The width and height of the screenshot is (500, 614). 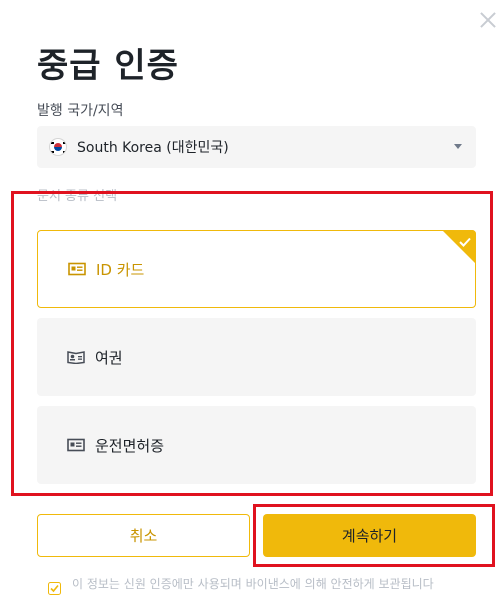 I want to click on chevron-down-icon, so click(x=458, y=146).